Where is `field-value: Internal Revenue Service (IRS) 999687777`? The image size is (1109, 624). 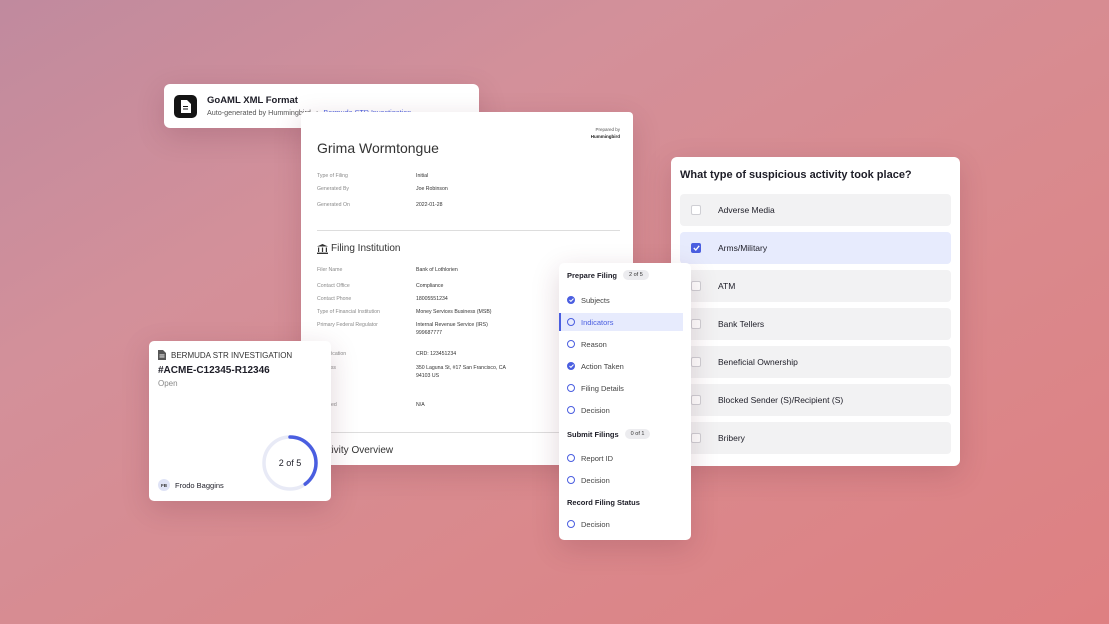
field-value: Internal Revenue Service (IRS) 999687777 is located at coordinates (452, 329).